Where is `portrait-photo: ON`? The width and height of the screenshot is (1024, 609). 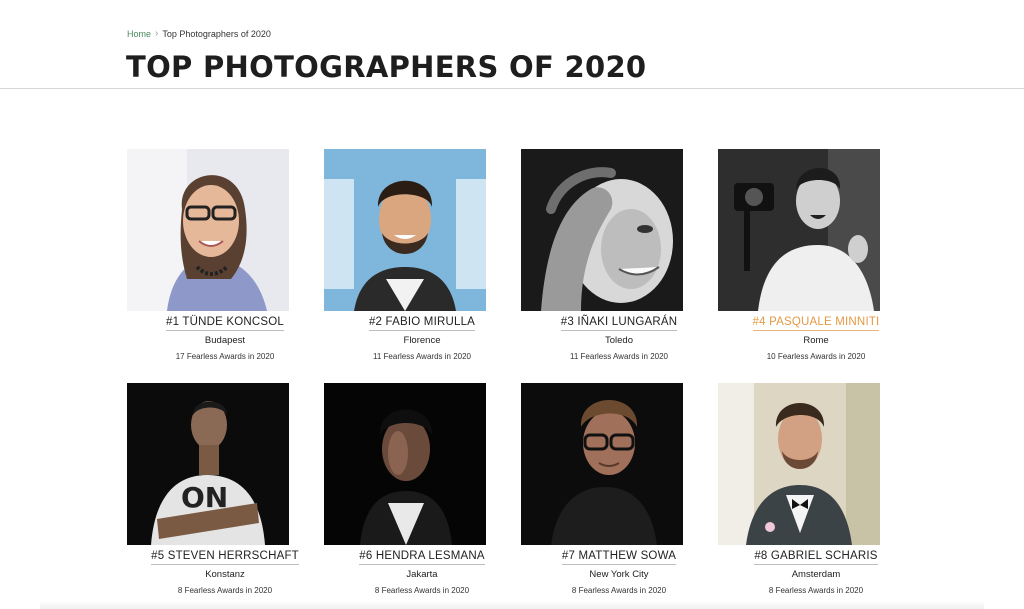
portrait-photo: ON is located at coordinates (208, 464).